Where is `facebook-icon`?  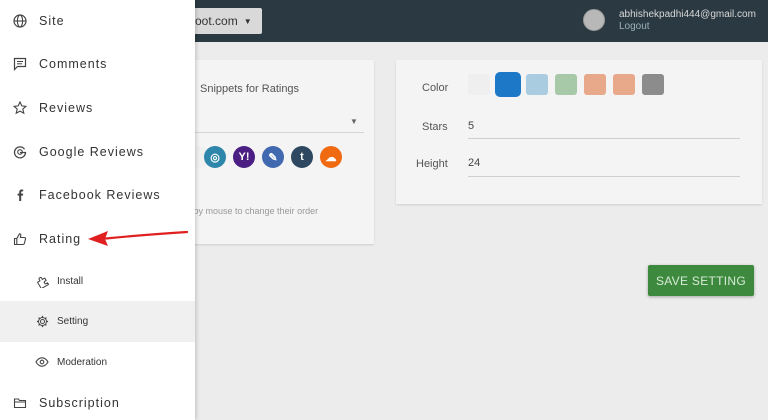 facebook-icon is located at coordinates (20, 195).